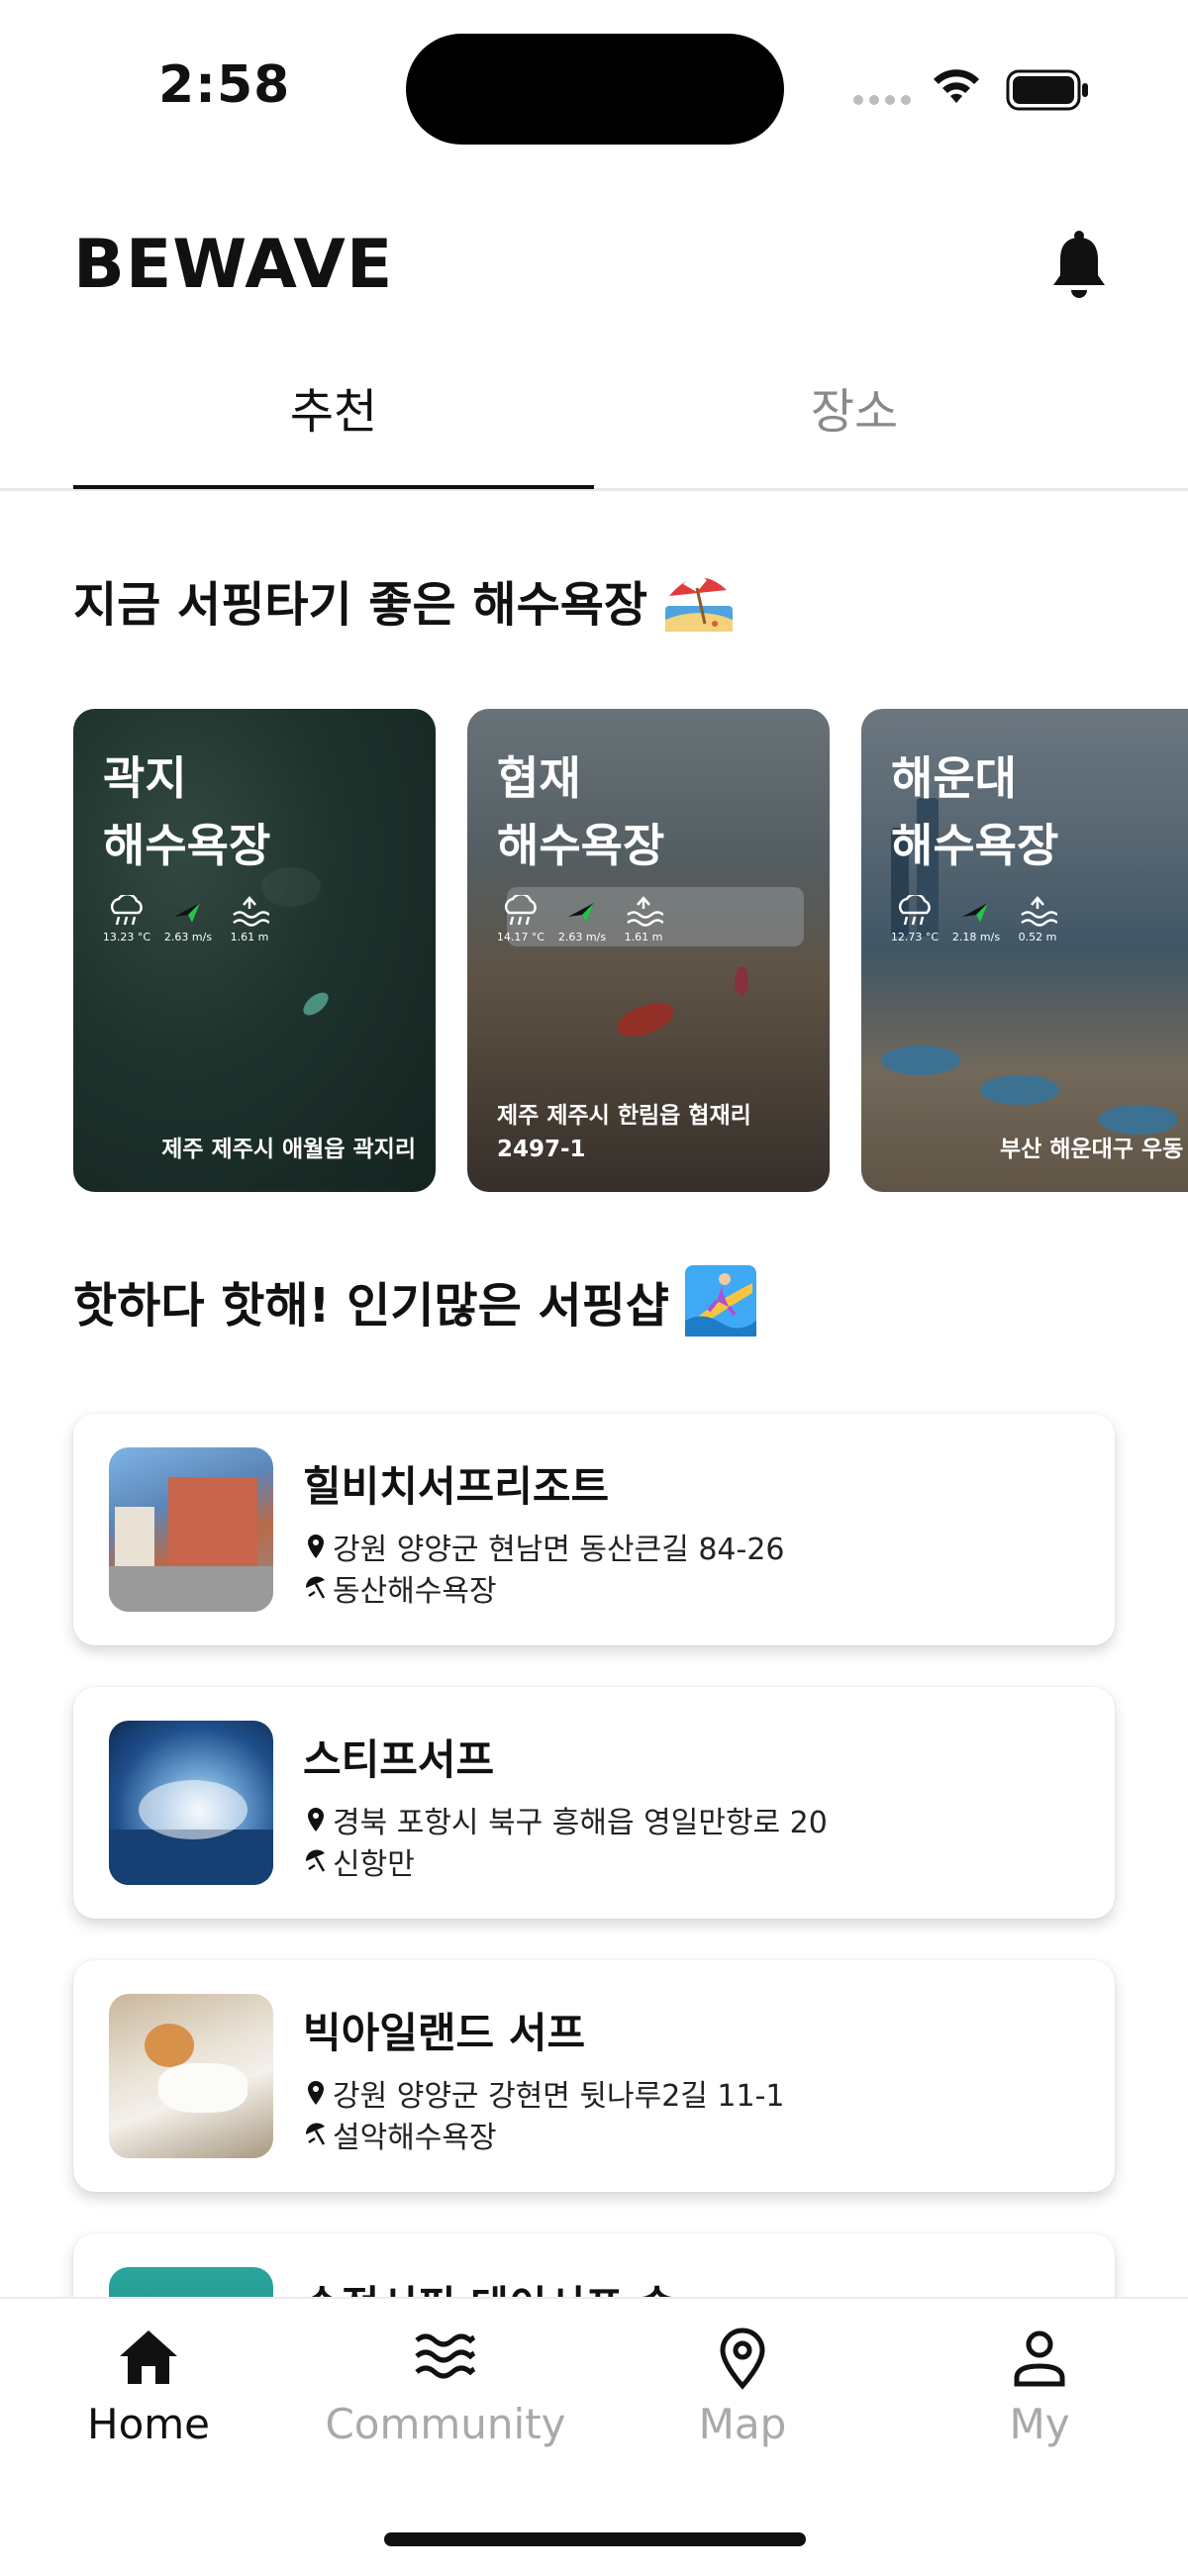 This screenshot has height=2576, width=1188. What do you see at coordinates (371, 1306) in the screenshot?
I see `shop-section-title-text: 핫하다 핫해! 인기많은 서핑샵` at bounding box center [371, 1306].